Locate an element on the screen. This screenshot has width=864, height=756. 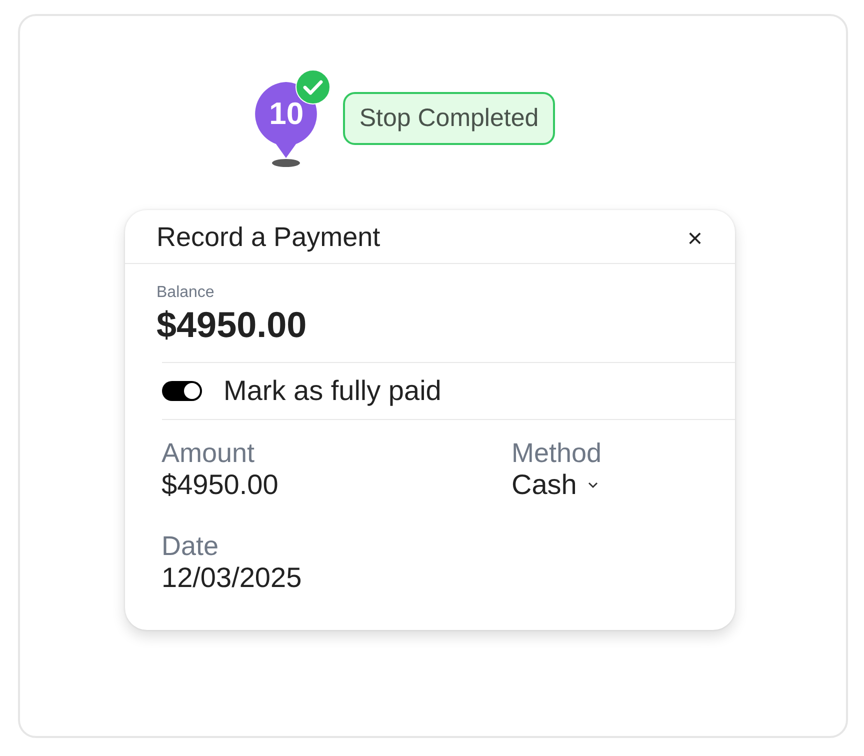
balance-value: $4950.00 is located at coordinates (232, 325).